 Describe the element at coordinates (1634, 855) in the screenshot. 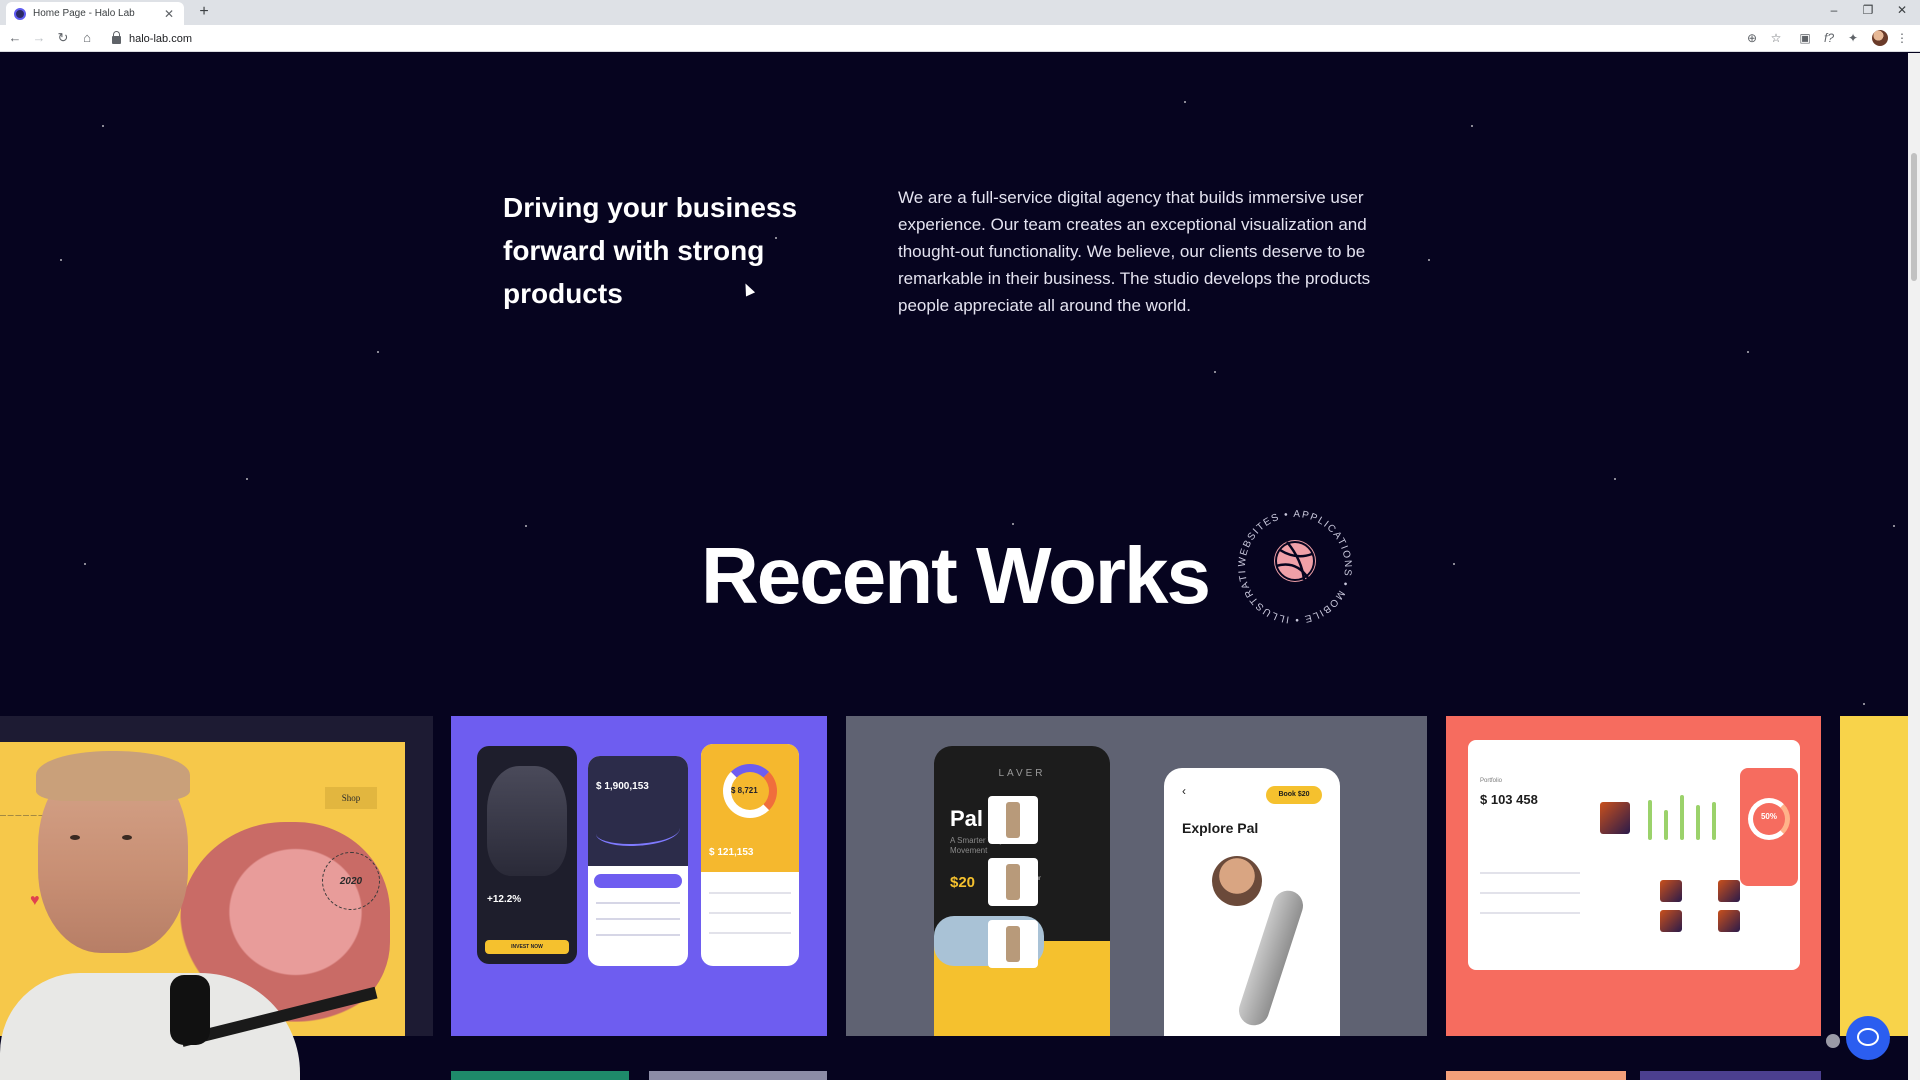

I see `dashboard-mockup: Portfolio $ 103 458 50%` at that location.